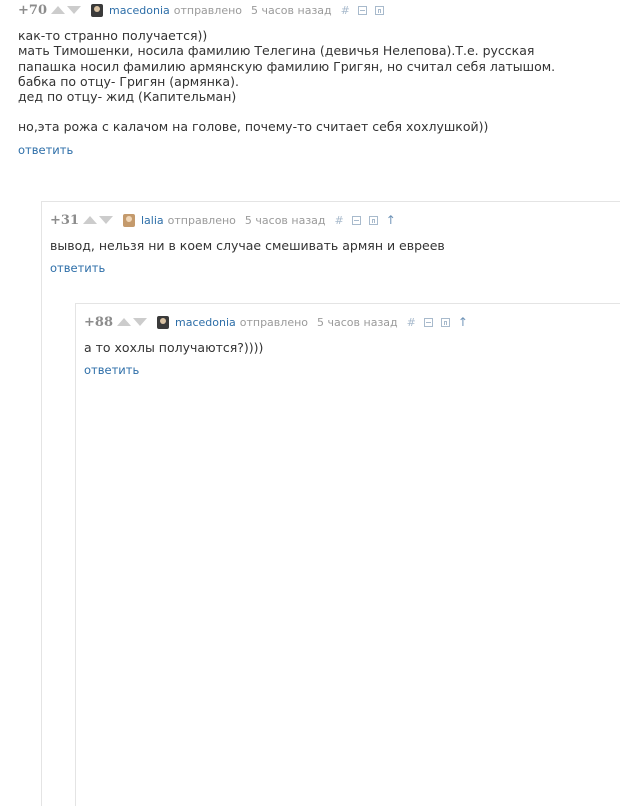  I want to click on comment-rating: +31, so click(64, 220).